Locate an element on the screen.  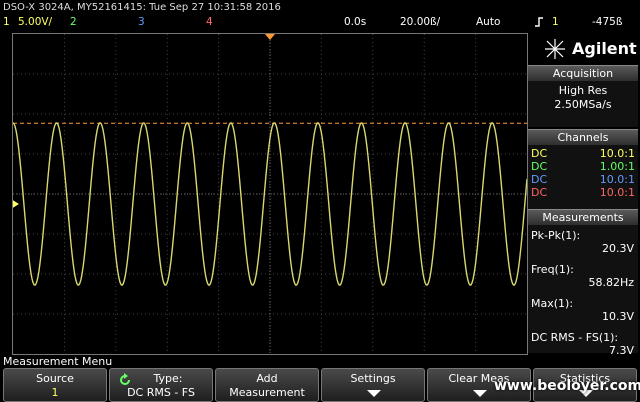
measurement-value: 20.3V is located at coordinates (617, 248).